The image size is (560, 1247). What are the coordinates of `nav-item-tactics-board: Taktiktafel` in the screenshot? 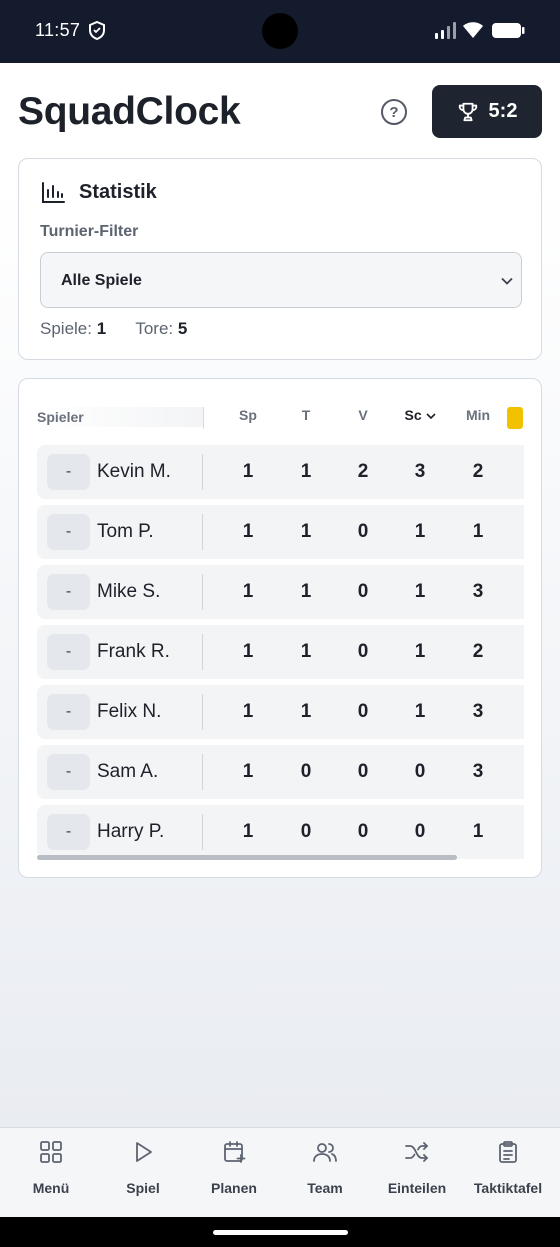 It's located at (508, 1168).